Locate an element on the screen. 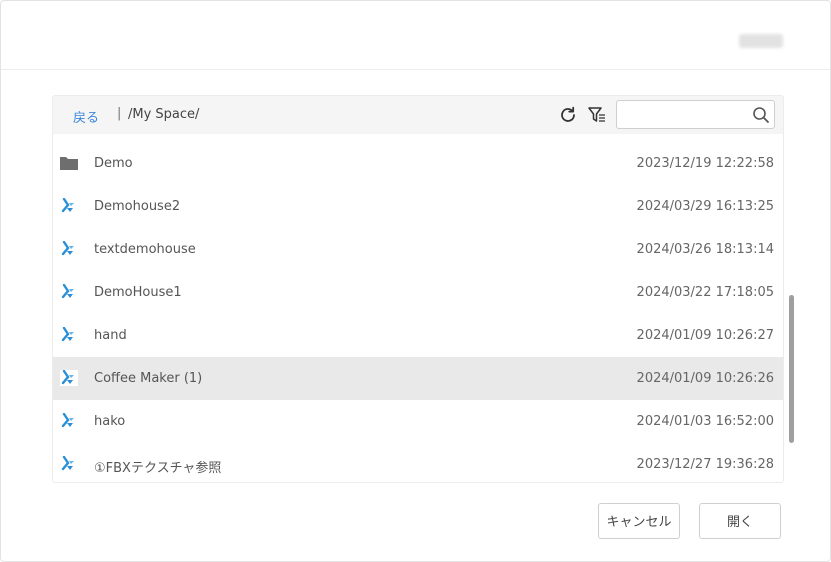 The image size is (831, 562). scrollbar-thumb is located at coordinates (791, 369).